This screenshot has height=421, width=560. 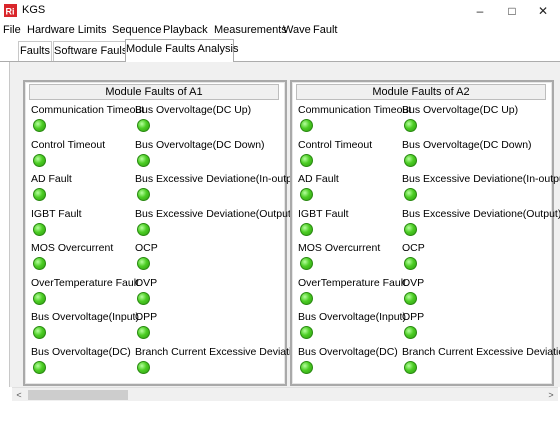 What do you see at coordinates (250, 30) in the screenshot?
I see `menu-measurements: Measurements` at bounding box center [250, 30].